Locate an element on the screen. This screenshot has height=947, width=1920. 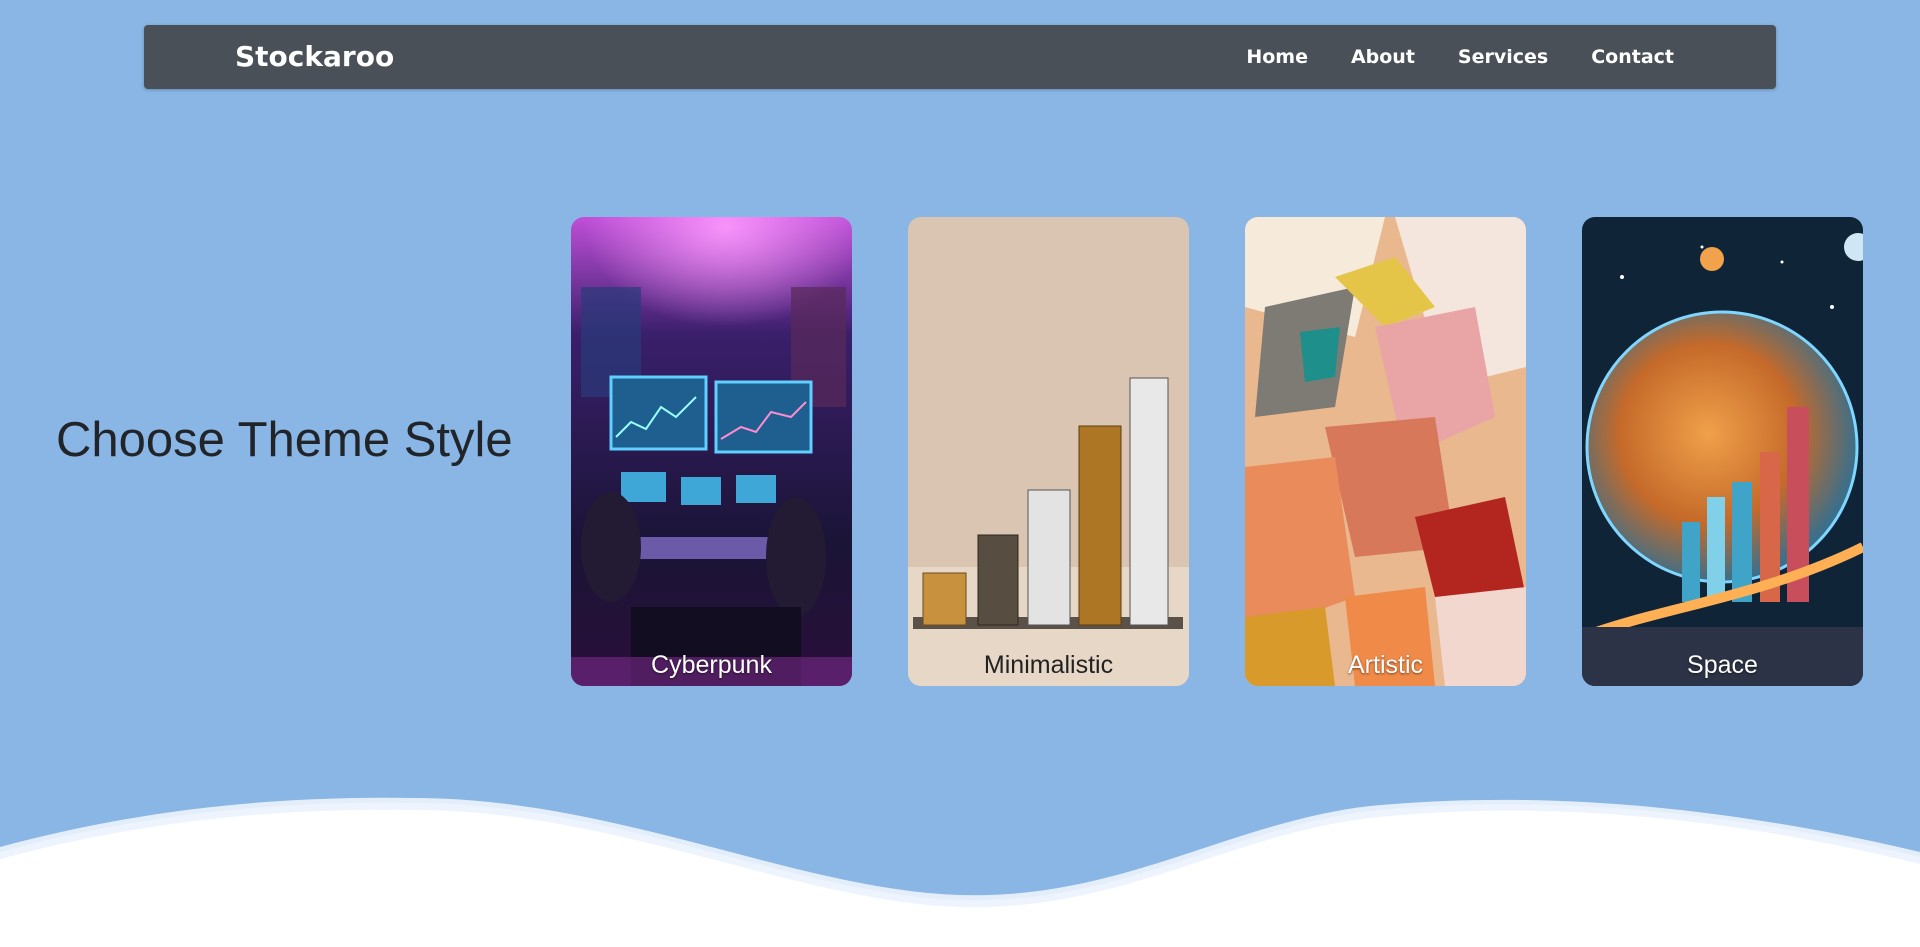
space-image is located at coordinates (1722, 451).